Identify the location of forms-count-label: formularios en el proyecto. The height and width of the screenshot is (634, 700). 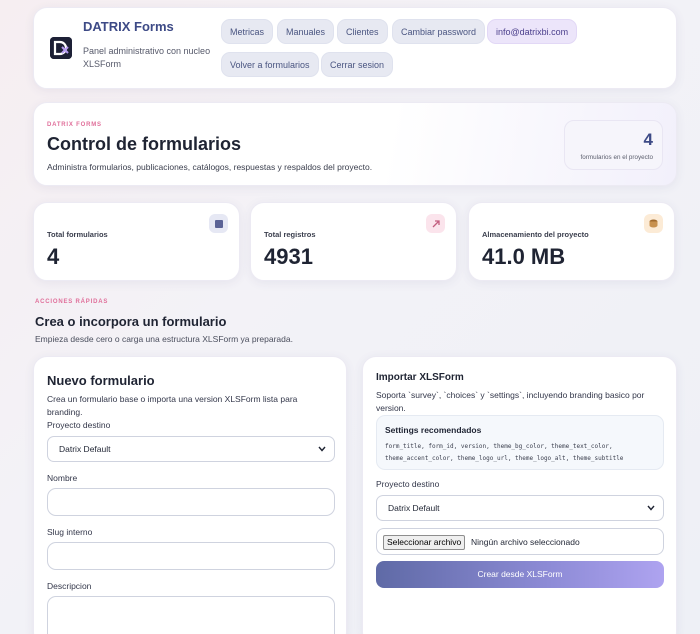
(616, 157).